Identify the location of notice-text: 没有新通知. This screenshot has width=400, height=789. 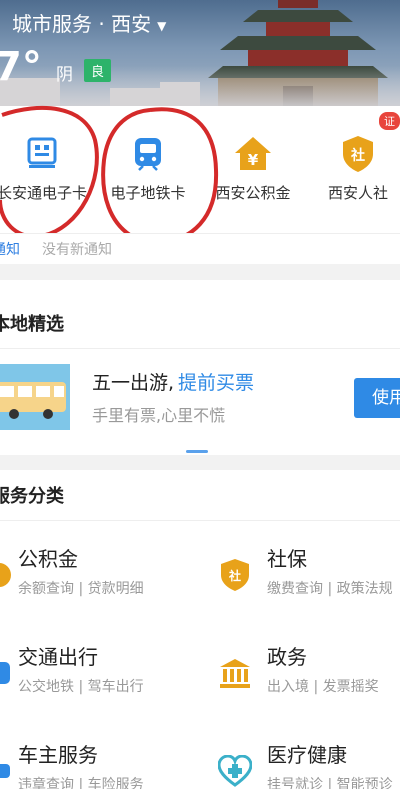
(77, 250).